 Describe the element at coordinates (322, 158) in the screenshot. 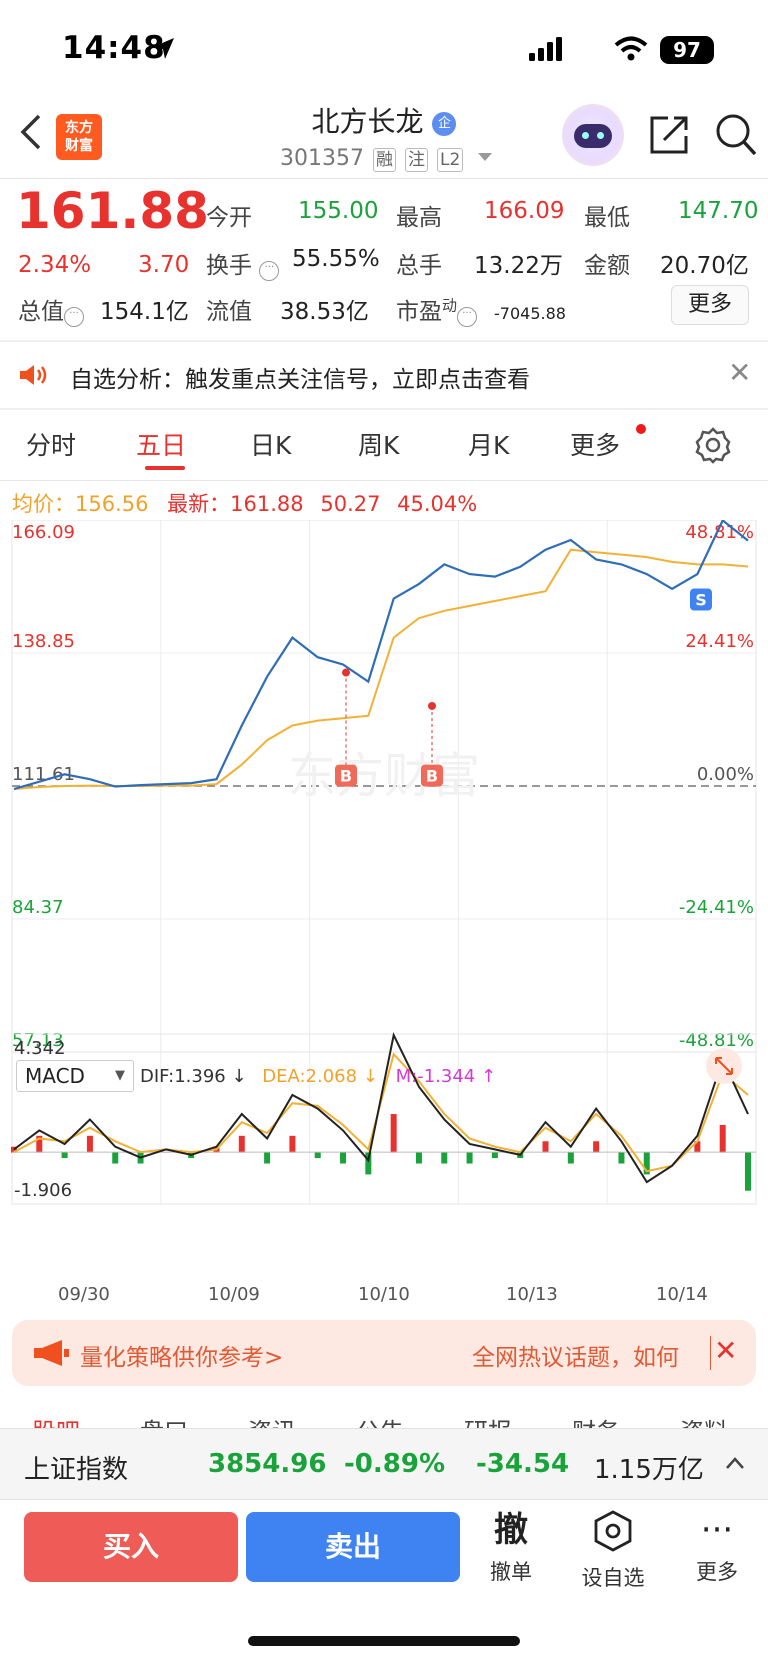

I see `stock-code: 301357` at that location.